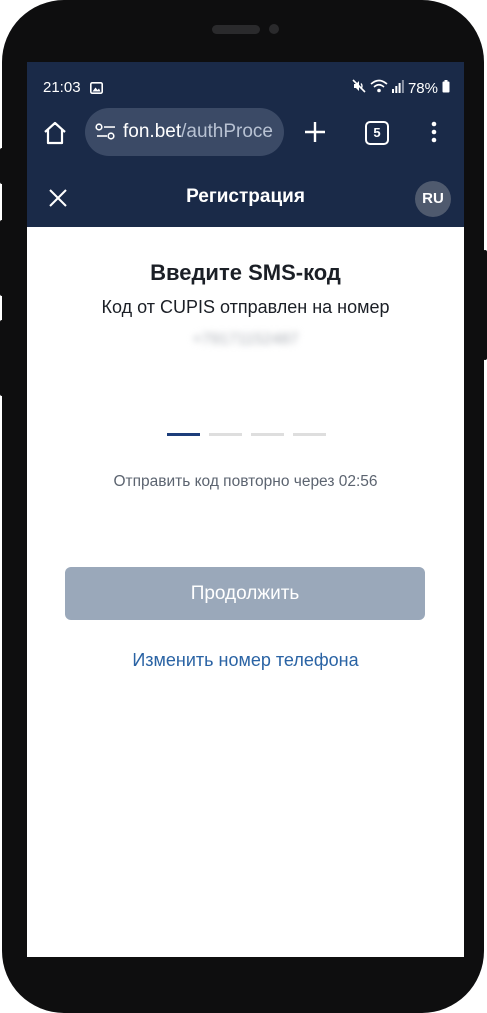 This screenshot has height=1013, width=487. I want to click on url-text: fon.bet/authProce, so click(198, 132).